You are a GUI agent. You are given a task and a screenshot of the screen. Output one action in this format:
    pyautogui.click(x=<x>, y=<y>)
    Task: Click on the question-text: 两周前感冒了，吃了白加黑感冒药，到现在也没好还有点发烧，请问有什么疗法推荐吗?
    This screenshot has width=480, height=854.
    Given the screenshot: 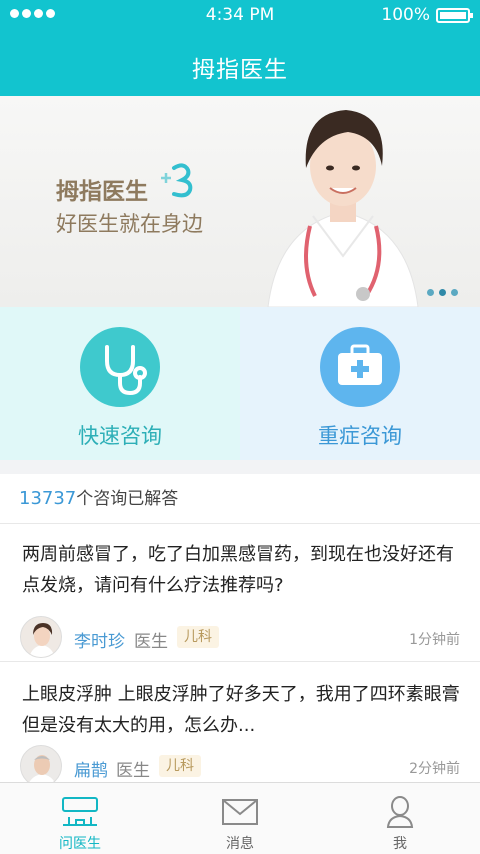 What is the action you would take?
    pyautogui.click(x=238, y=570)
    